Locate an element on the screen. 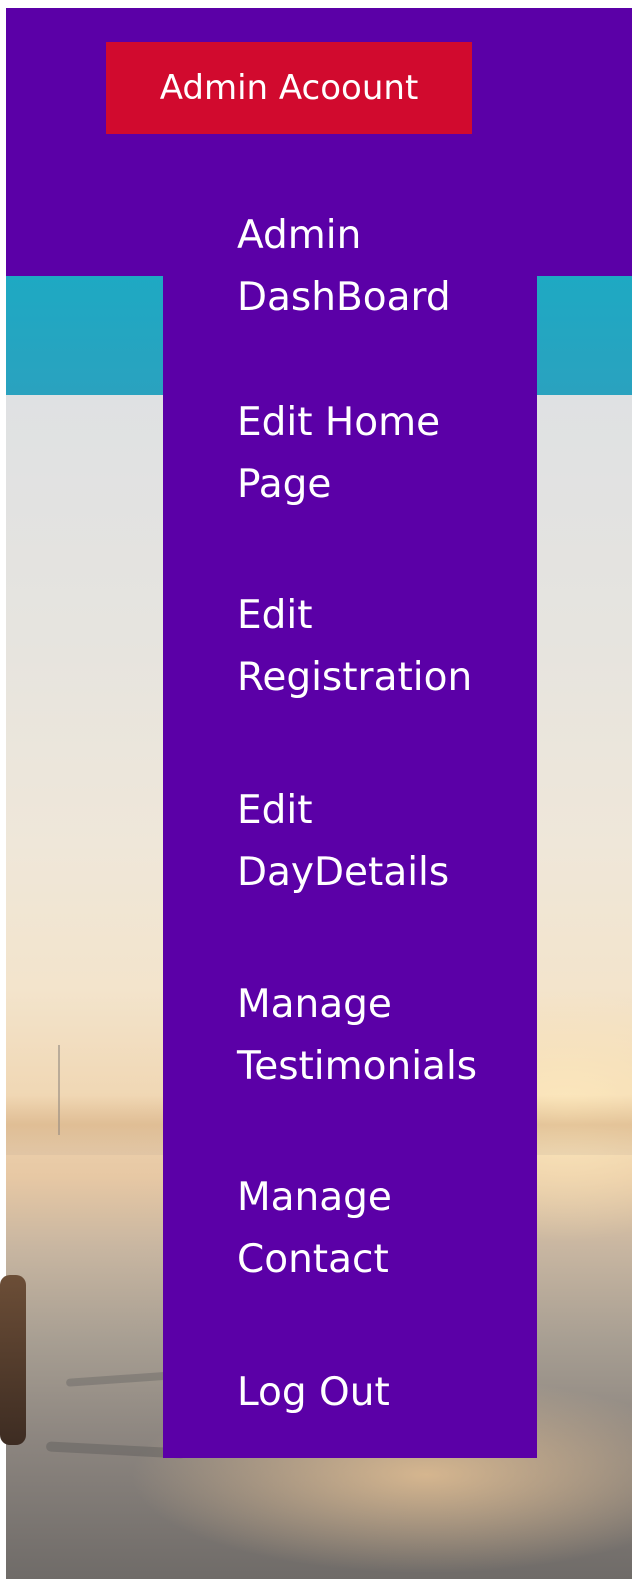  menu-item-edit-home-page: Edit Home Page is located at coordinates (382, 454).